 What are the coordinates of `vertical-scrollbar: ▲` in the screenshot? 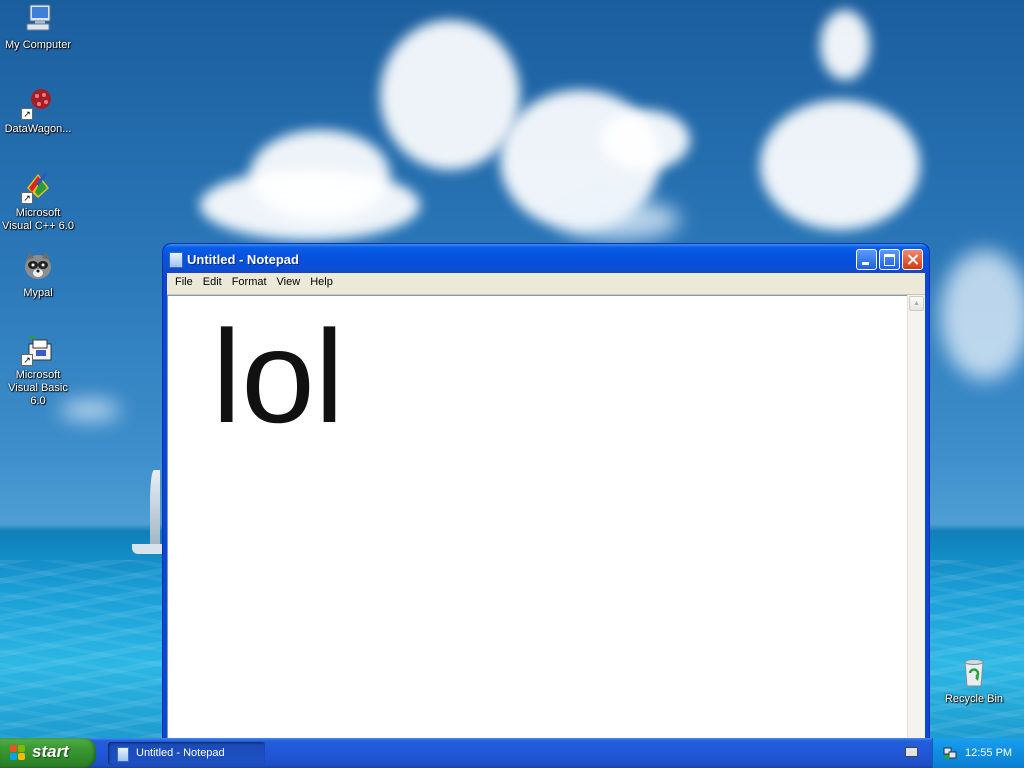 It's located at (916, 517).